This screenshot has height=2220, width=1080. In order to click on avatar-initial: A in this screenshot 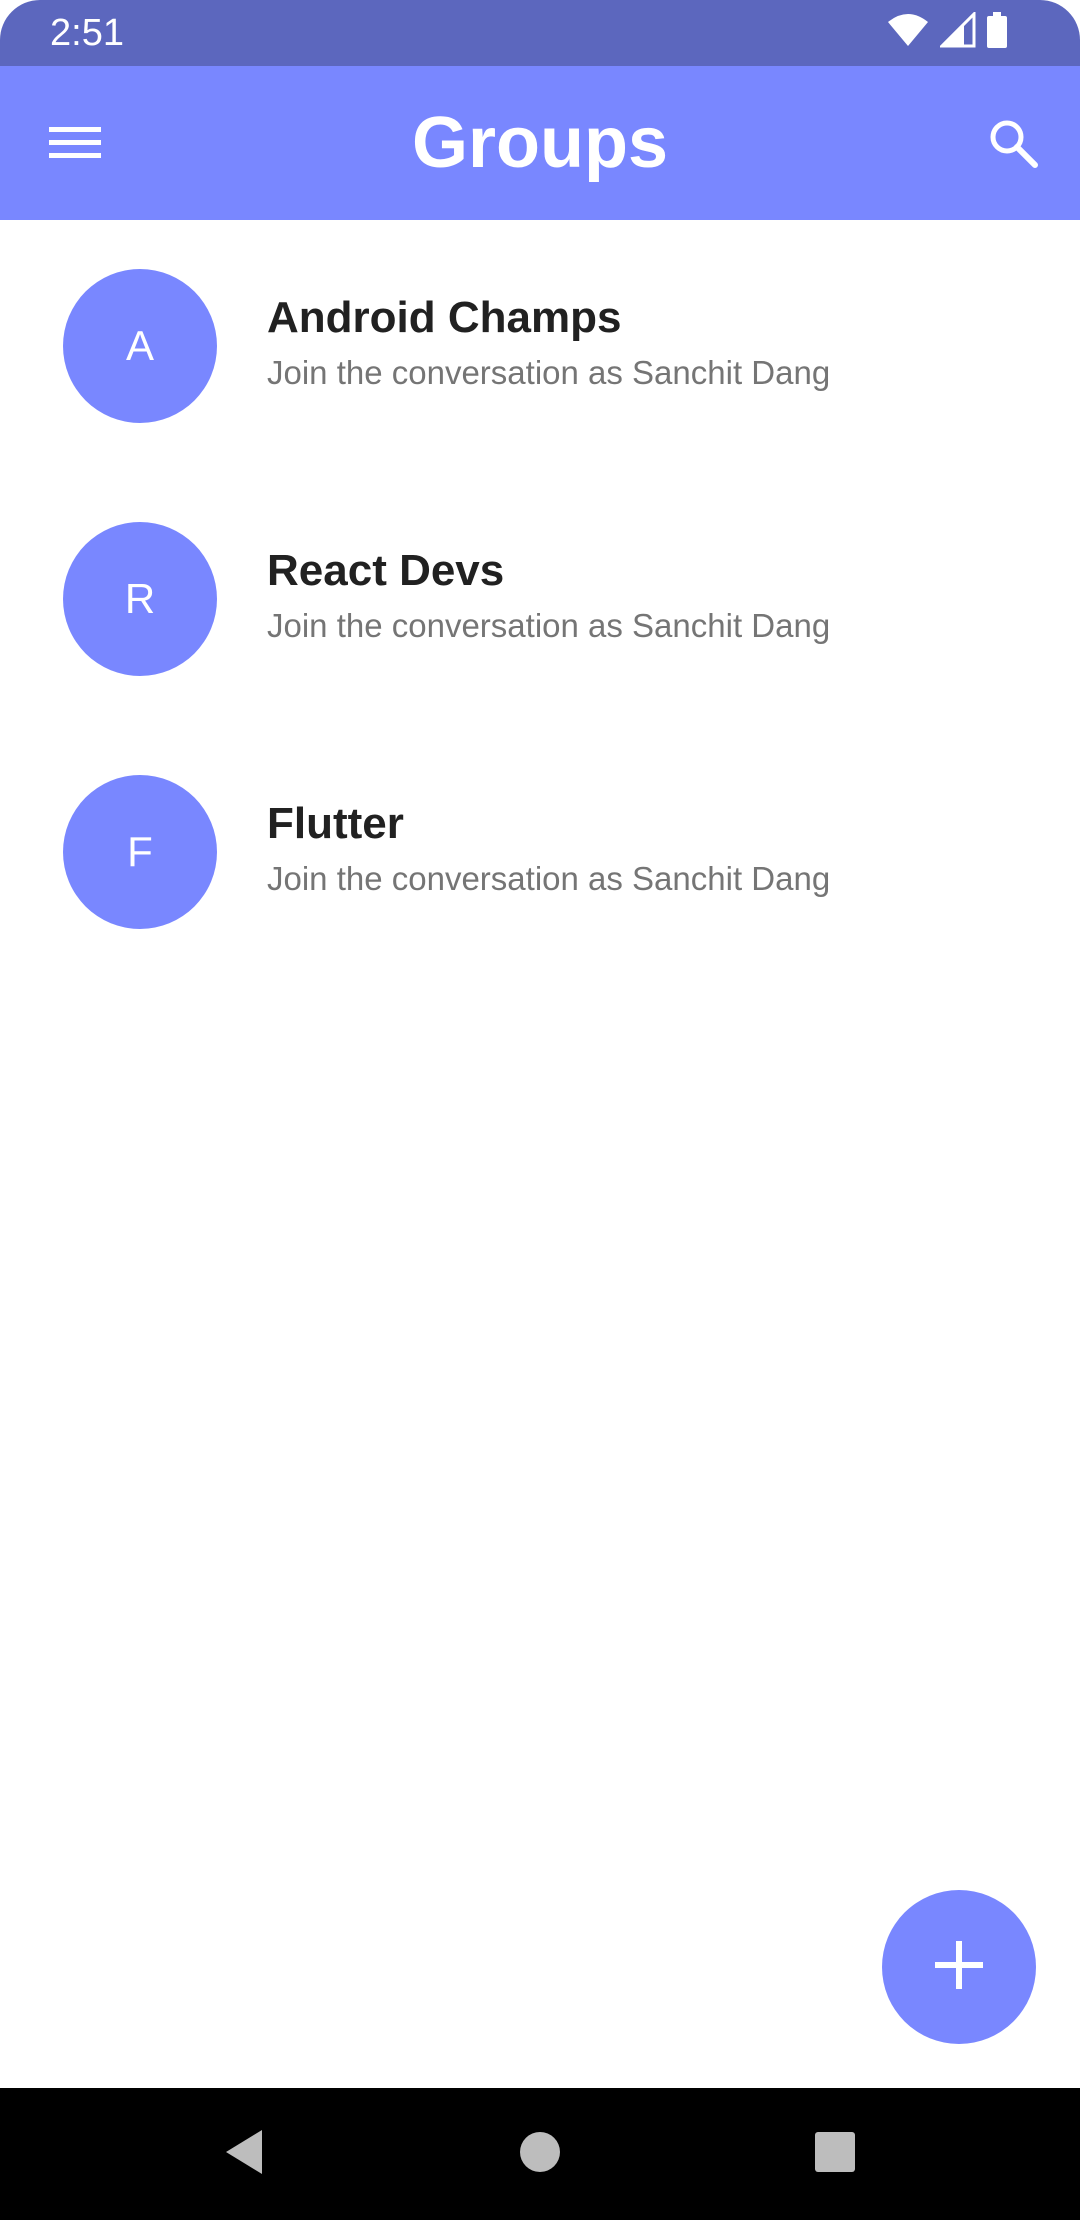, I will do `click(139, 345)`.